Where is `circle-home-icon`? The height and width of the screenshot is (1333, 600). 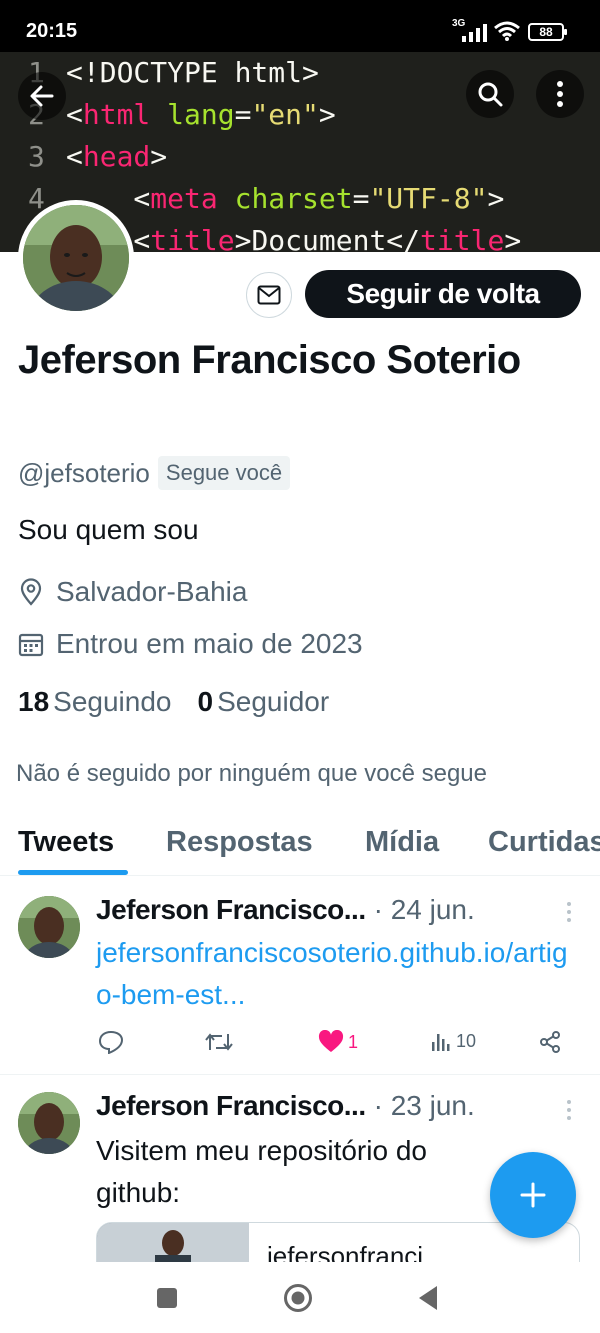 circle-home-icon is located at coordinates (298, 1298).